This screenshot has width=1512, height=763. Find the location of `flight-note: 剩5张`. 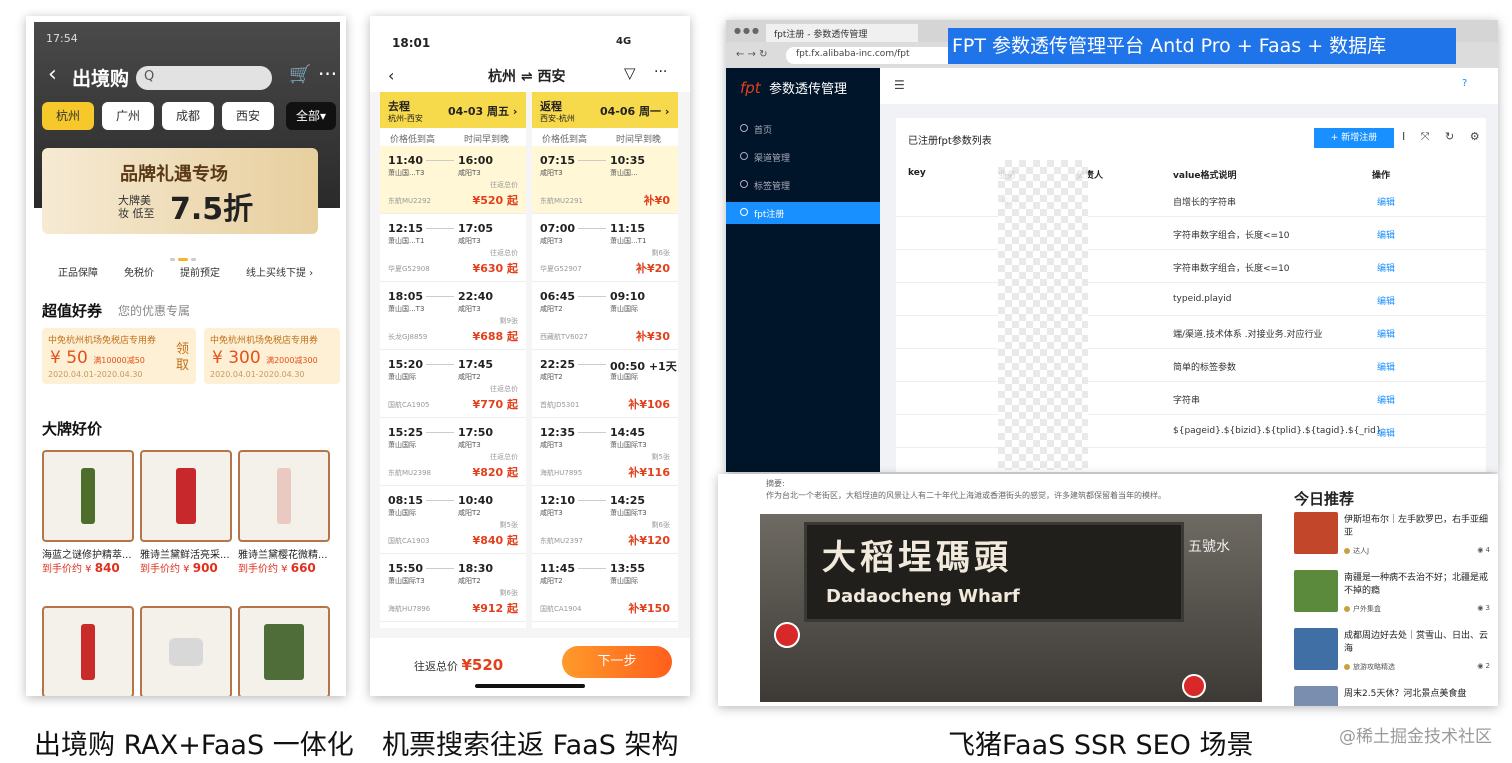

flight-note: 剩5张 is located at coordinates (660, 457).